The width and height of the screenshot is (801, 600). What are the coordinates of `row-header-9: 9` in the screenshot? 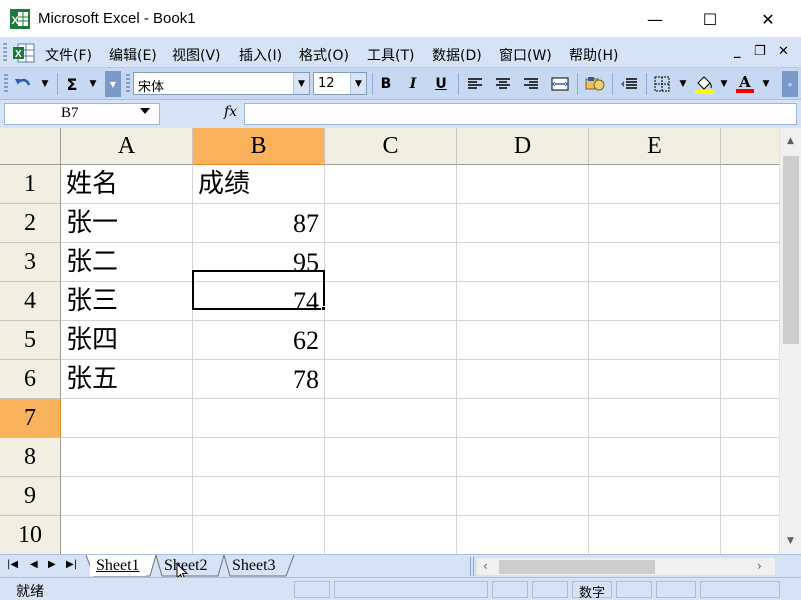 It's located at (30, 496).